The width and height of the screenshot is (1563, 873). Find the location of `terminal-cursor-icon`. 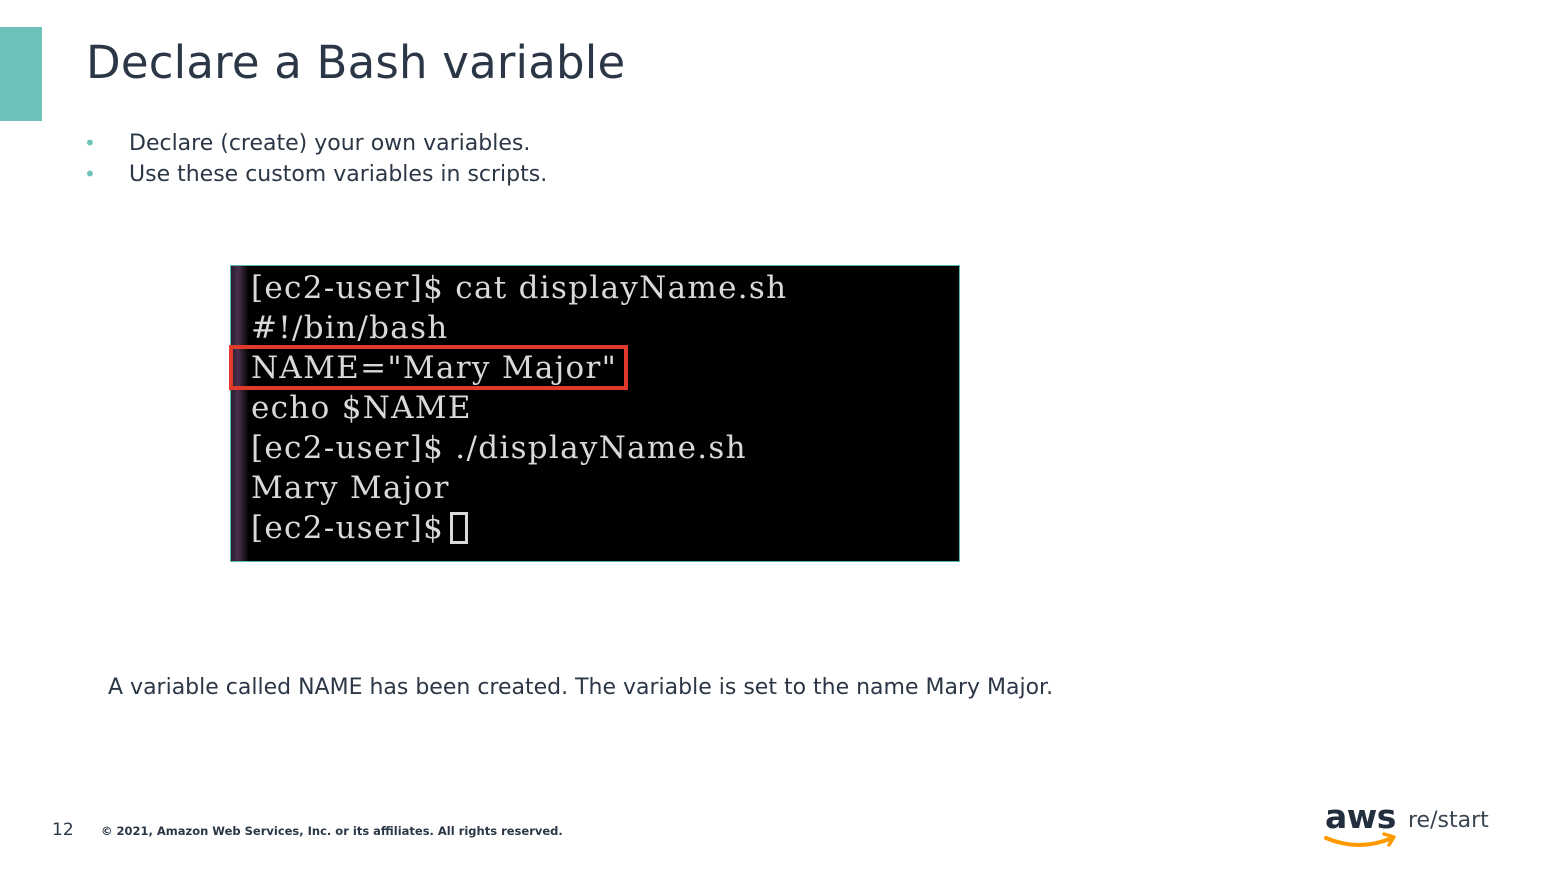

terminal-cursor-icon is located at coordinates (459, 528).